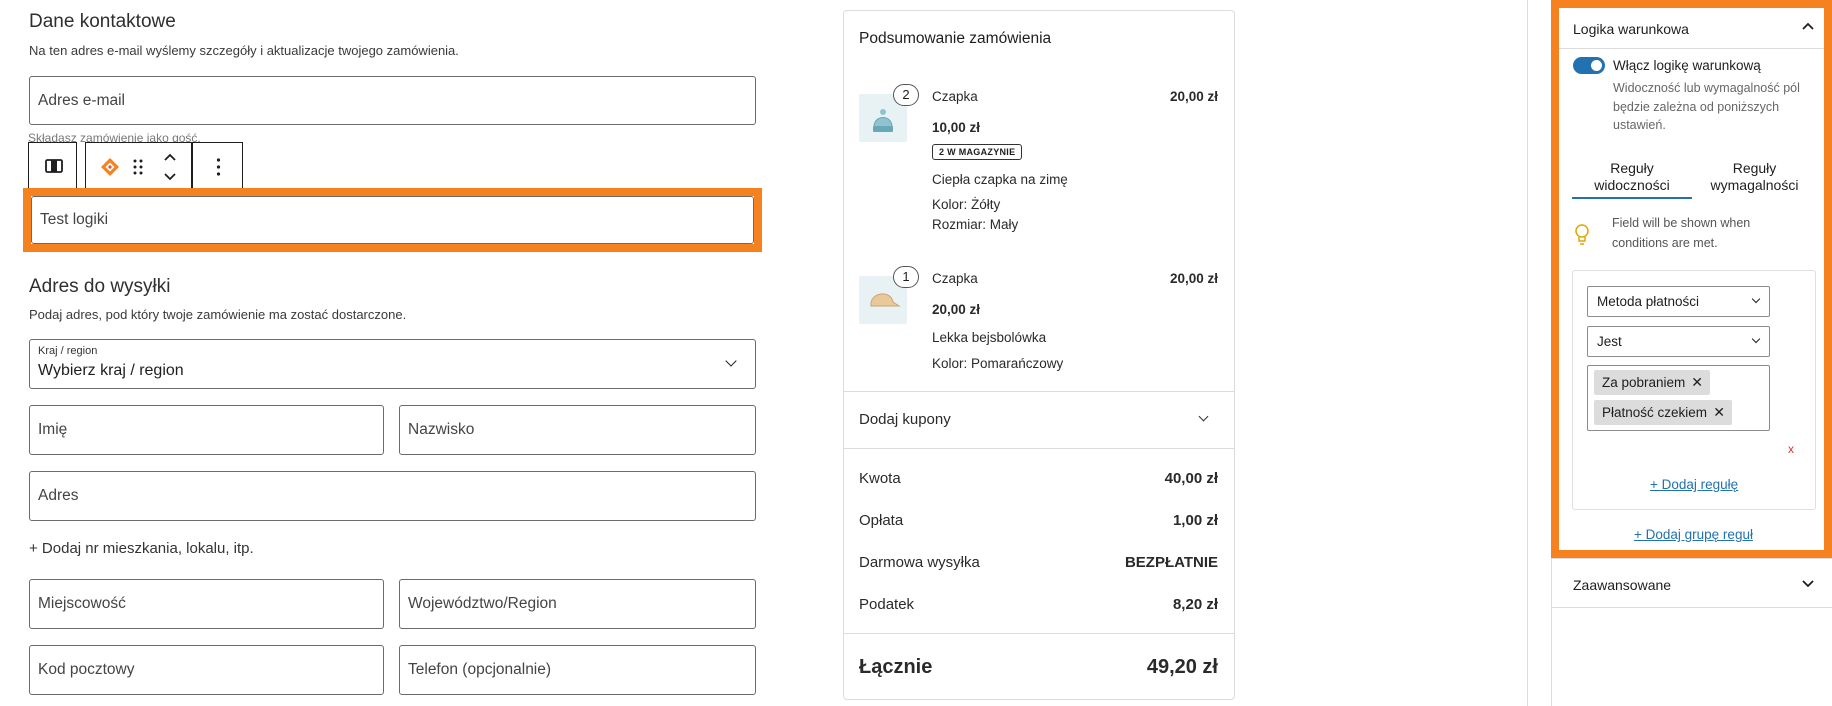 The width and height of the screenshot is (1832, 706). Describe the element at coordinates (1527, 353) in the screenshot. I see `sidebar-separator` at that location.